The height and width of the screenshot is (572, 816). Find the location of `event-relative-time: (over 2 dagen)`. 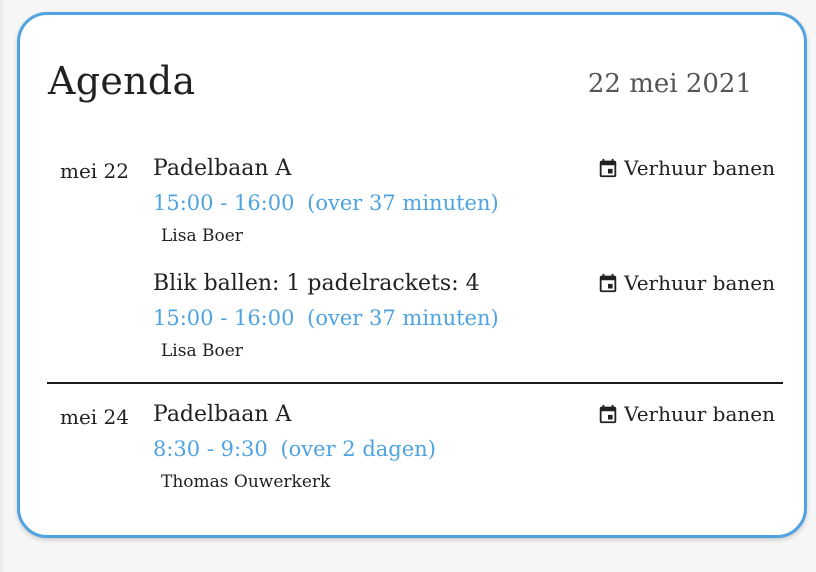

event-relative-time: (over 2 dagen) is located at coordinates (358, 449).